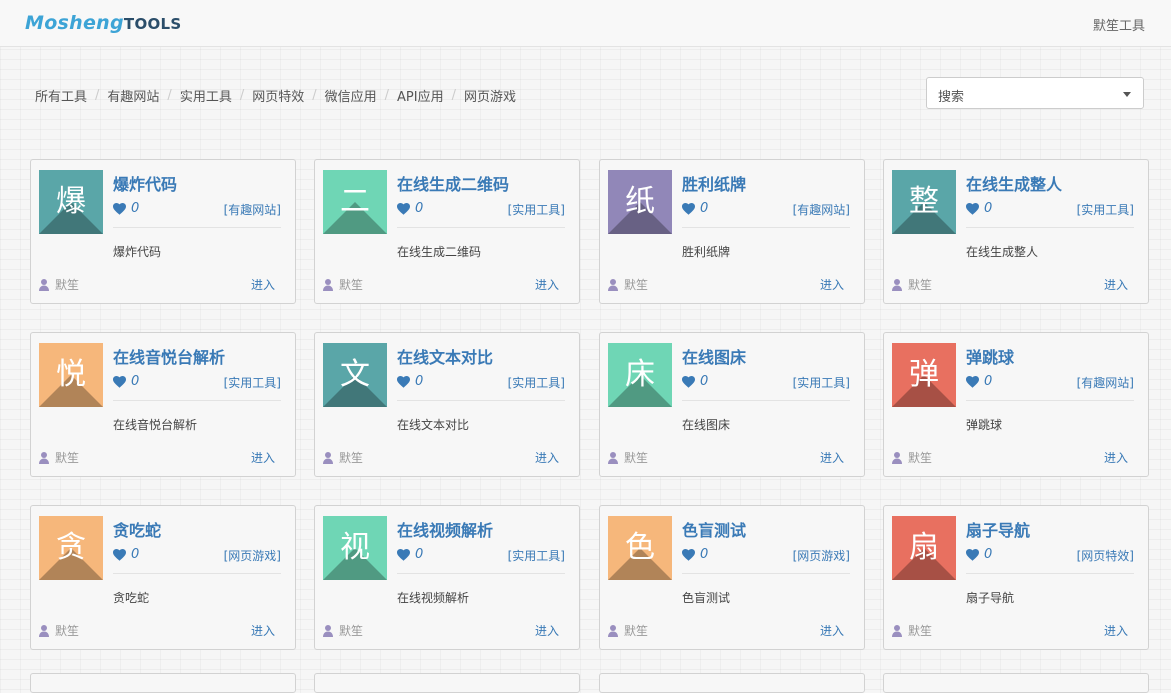 The width and height of the screenshot is (1171, 693). I want to click on tool-title-link: 胜利纸牌, so click(714, 183).